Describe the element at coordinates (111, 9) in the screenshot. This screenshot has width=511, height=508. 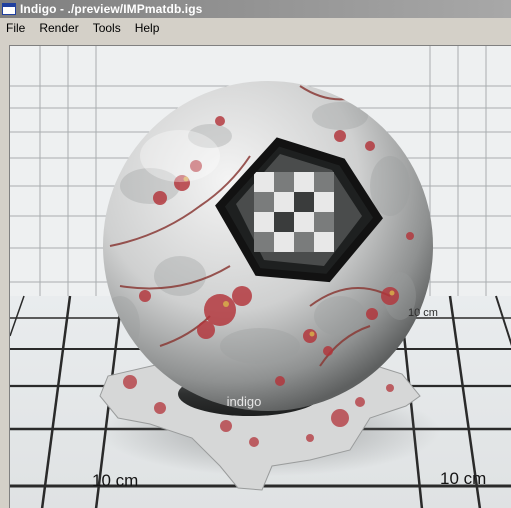
I see `window-title: Indigo - ./preview/IMPmatdb.igs` at that location.